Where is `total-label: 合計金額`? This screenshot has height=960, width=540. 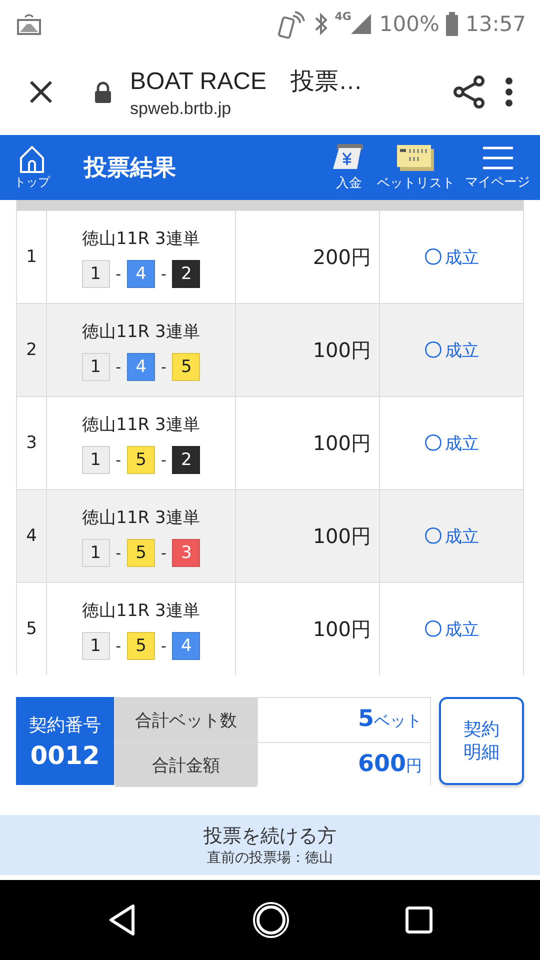
total-label: 合計金額 is located at coordinates (186, 765).